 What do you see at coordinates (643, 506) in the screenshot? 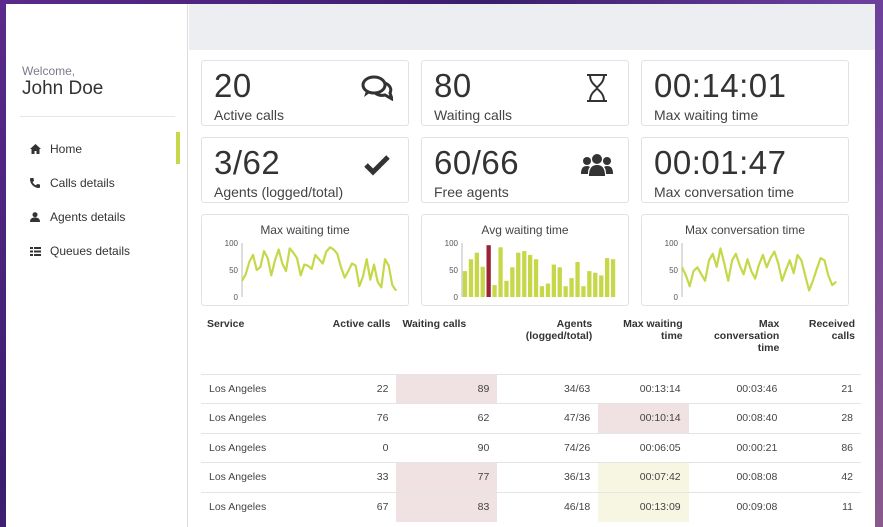
I see `table-cell: 00:13:09` at bounding box center [643, 506].